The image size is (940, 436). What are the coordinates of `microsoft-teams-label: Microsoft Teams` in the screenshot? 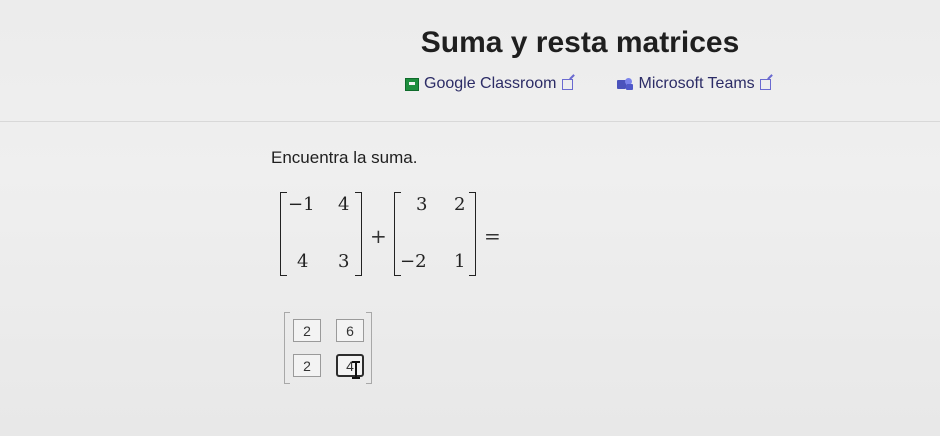 It's located at (696, 83).